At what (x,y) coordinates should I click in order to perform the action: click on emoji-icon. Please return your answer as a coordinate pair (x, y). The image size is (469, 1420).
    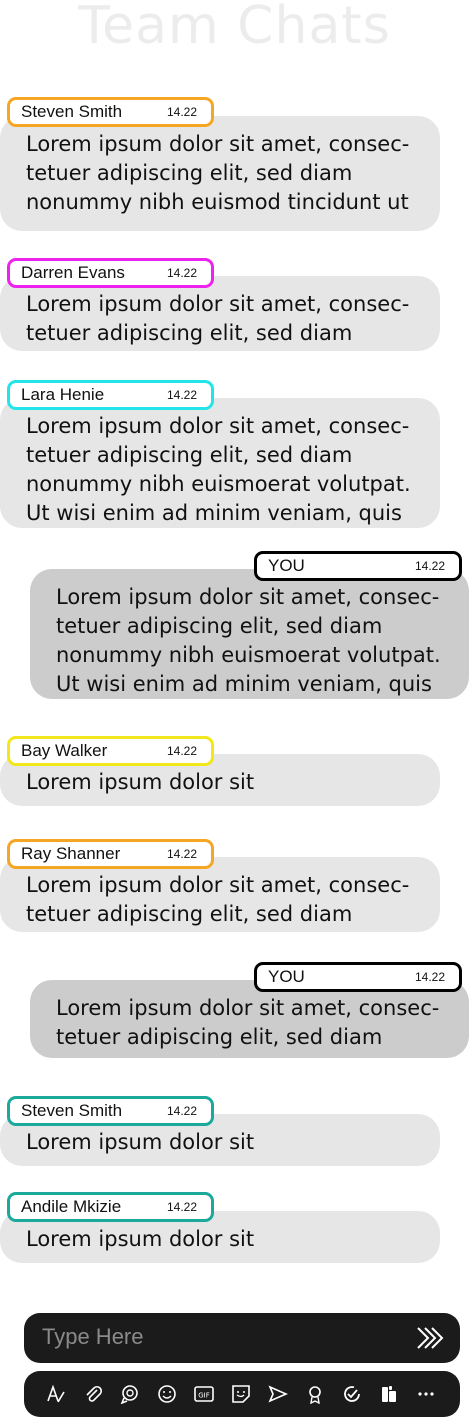
    Looking at the image, I should click on (167, 1394).